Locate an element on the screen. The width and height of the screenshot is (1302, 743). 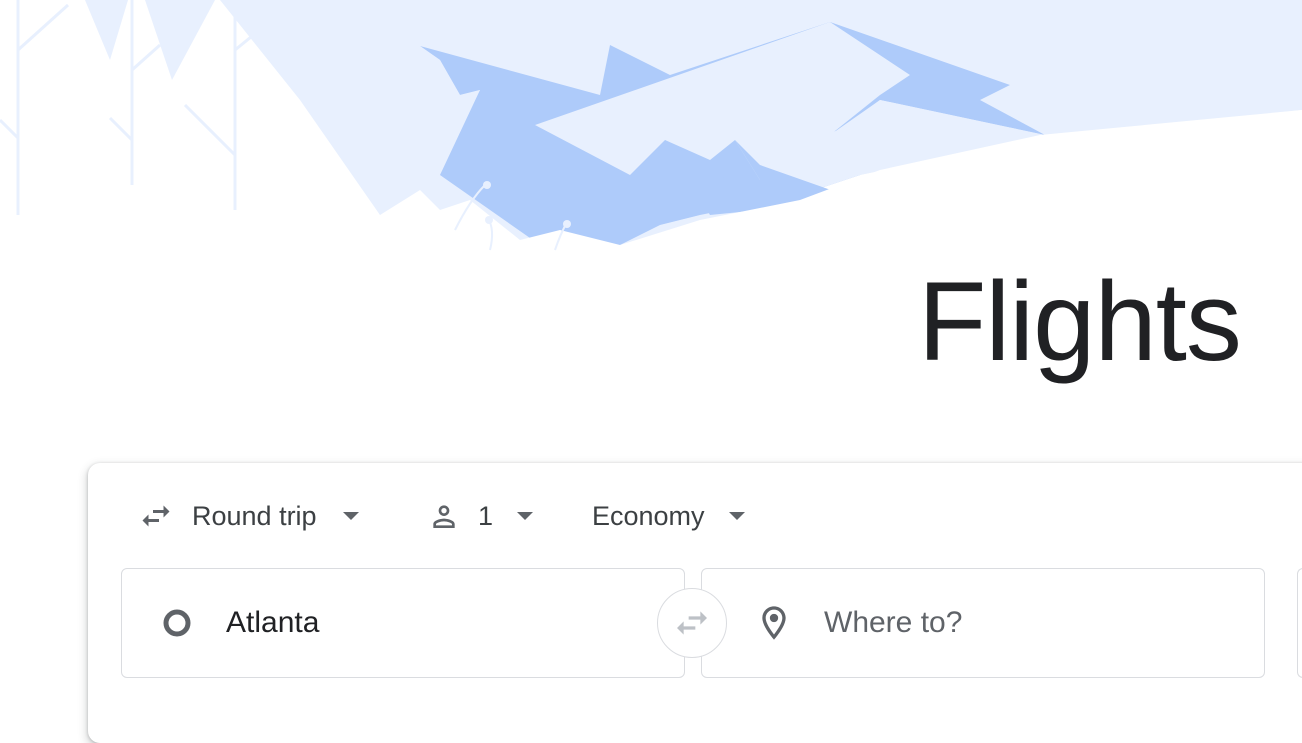
cabin-class-dropdown: Economy is located at coordinates (668, 516).